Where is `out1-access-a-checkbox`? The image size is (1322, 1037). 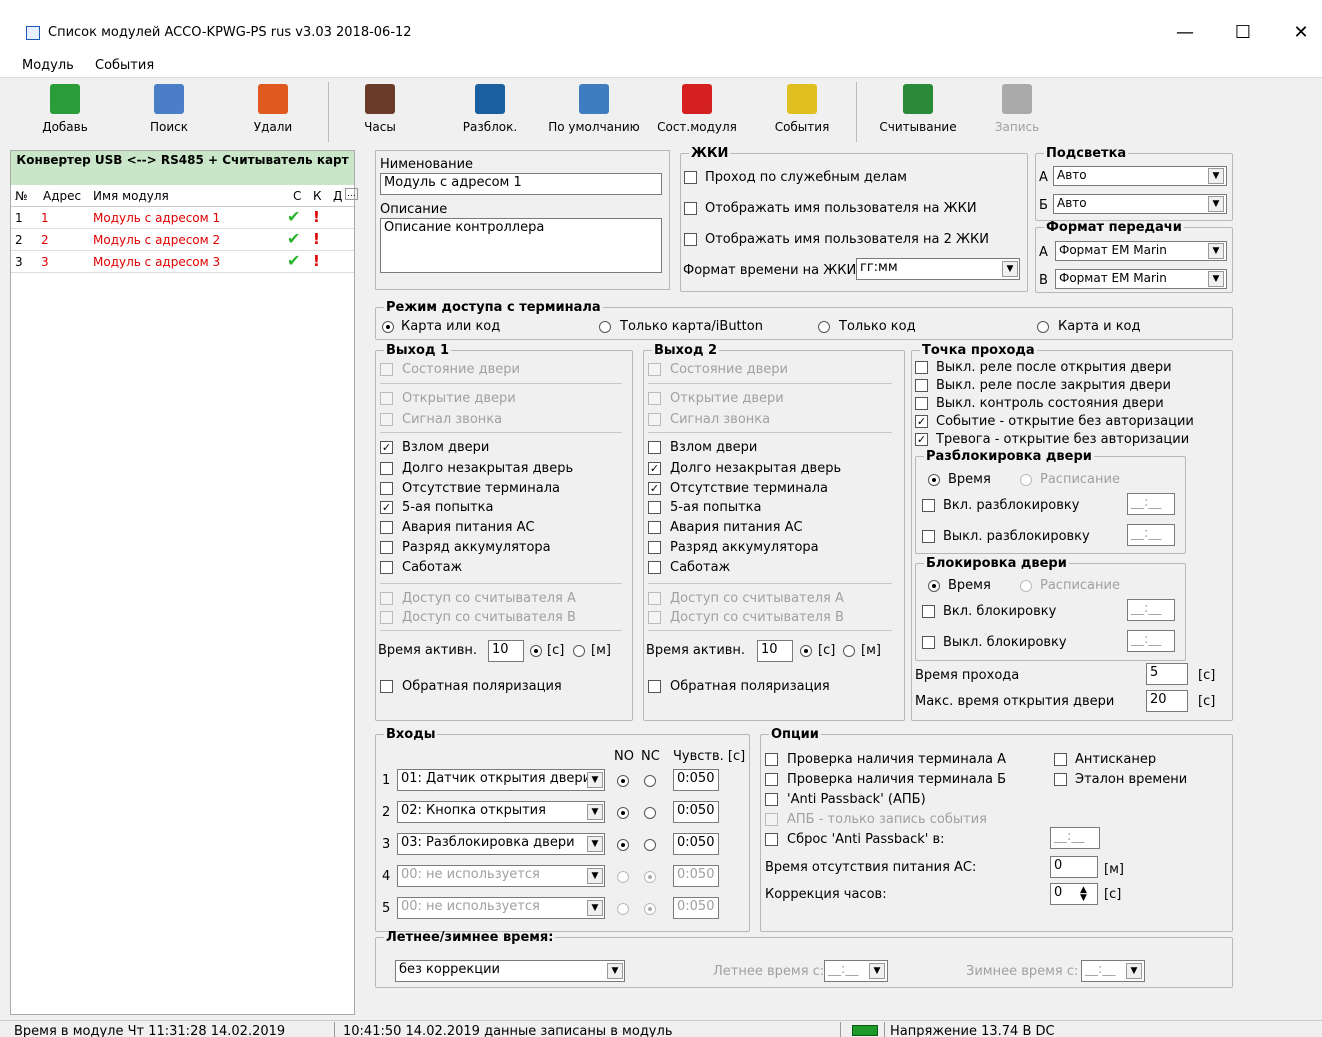
out1-access-a-checkbox is located at coordinates (386, 598).